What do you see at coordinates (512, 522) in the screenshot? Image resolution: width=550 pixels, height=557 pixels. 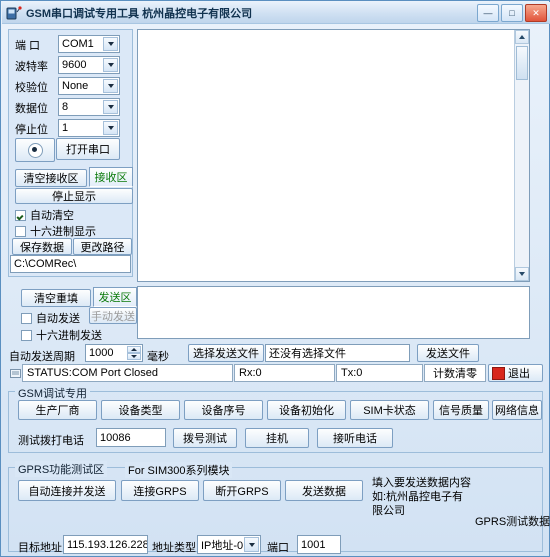 I see `gprs-packet-label: GPRS测试数据包` at bounding box center [512, 522].